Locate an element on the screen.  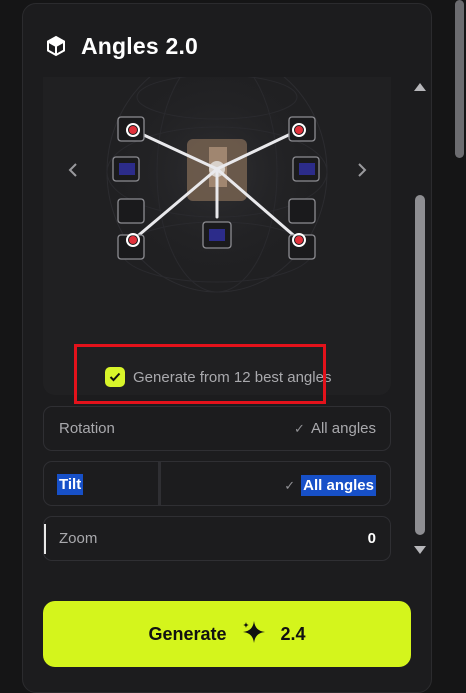
panel-header: Angles 2.0 is located at coordinates (120, 46).